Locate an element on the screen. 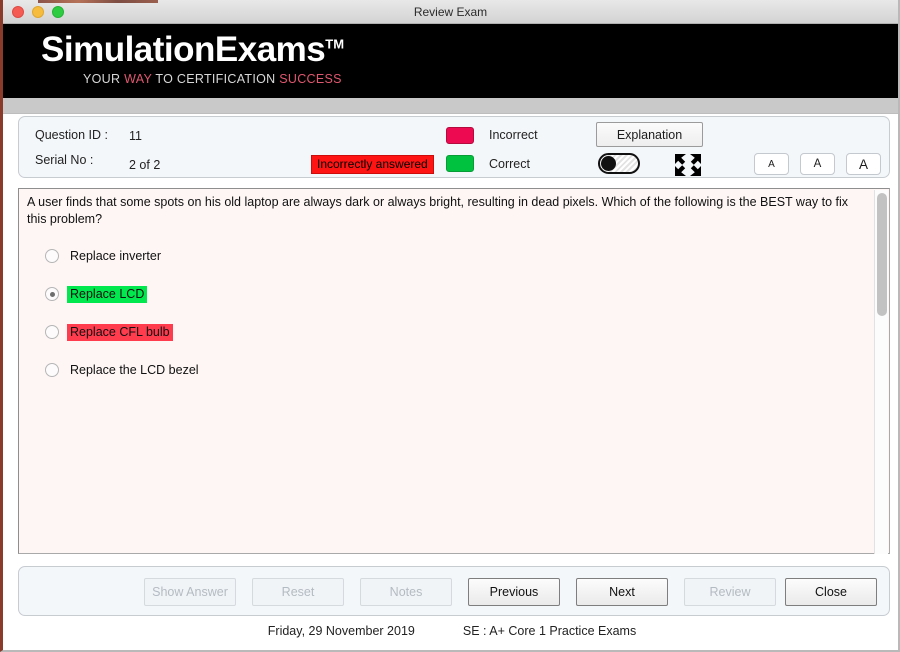 The image size is (900, 652). tagline-segment-1: YOUR is located at coordinates (104, 79).